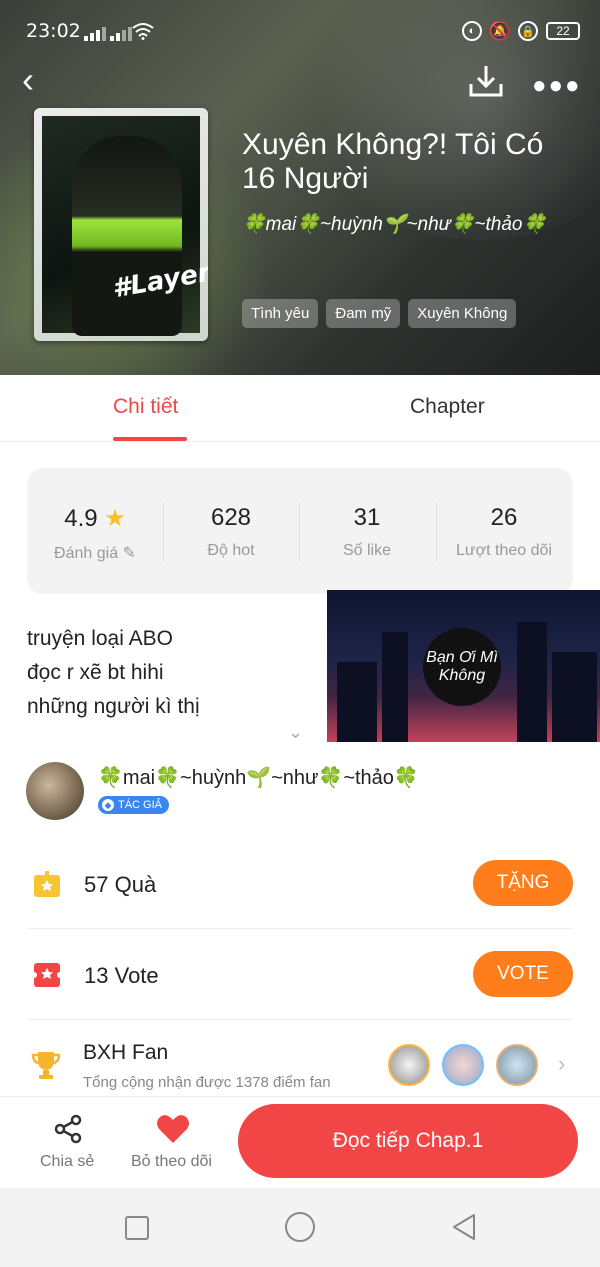 The width and height of the screenshot is (600, 1267). What do you see at coordinates (143, 31) in the screenshot?
I see `wifi-icon` at bounding box center [143, 31].